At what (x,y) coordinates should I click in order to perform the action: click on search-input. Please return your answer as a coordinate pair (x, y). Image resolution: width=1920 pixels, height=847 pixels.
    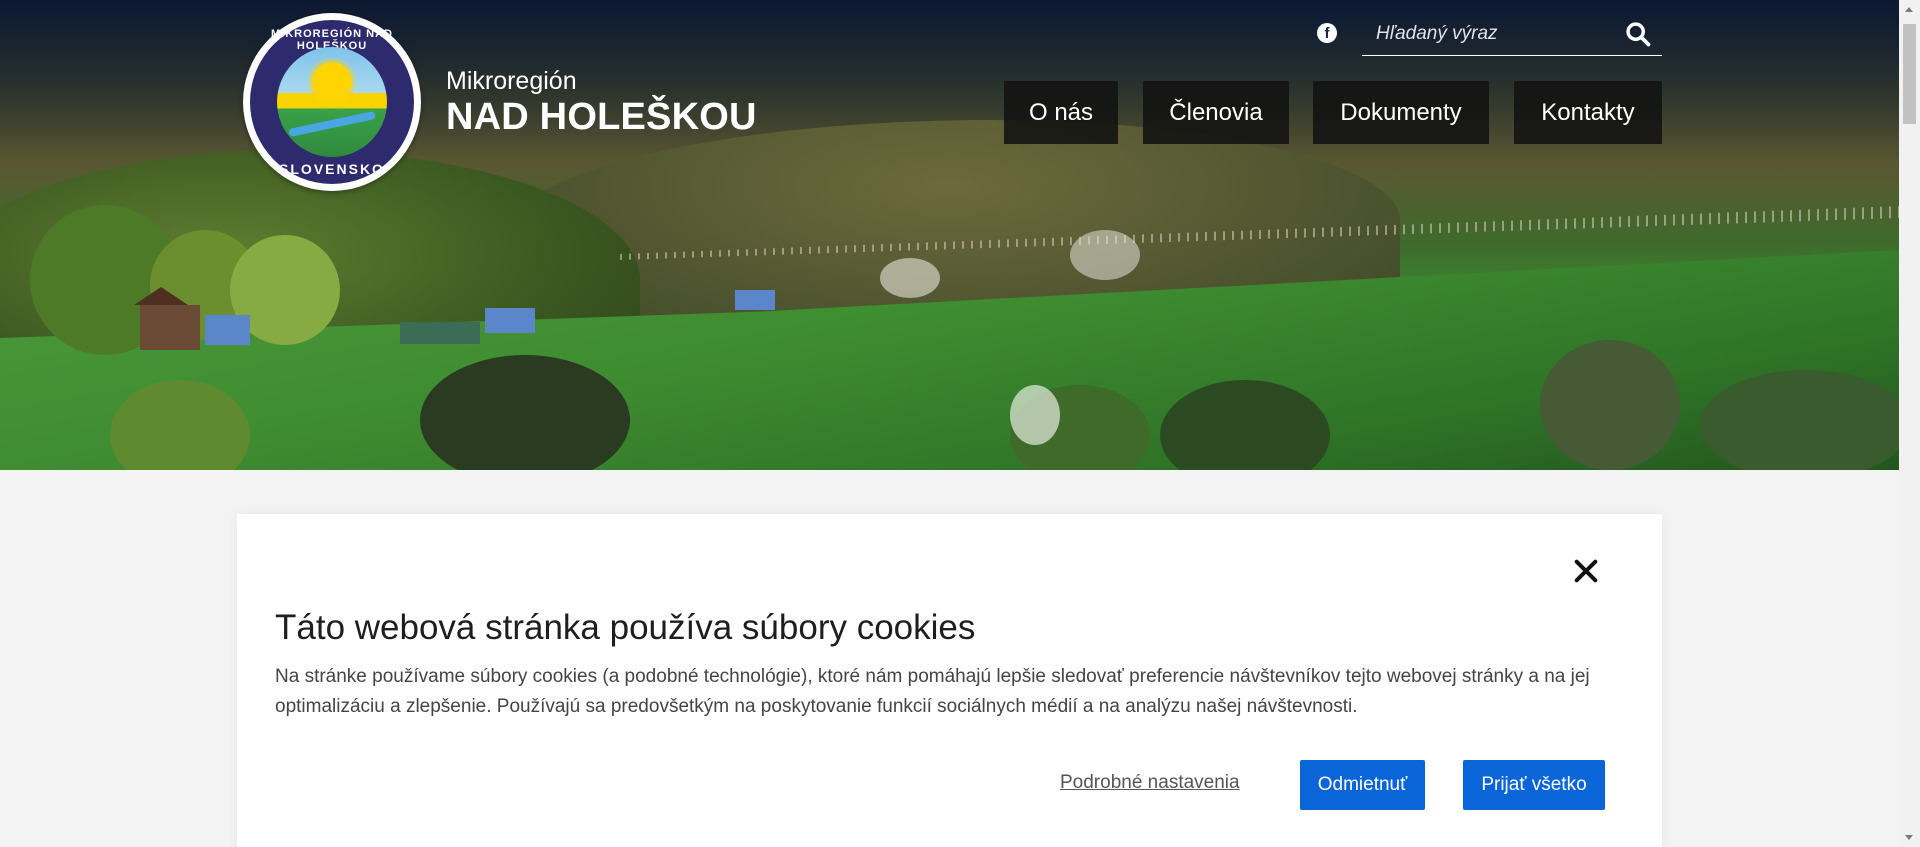
    Looking at the image, I should click on (1487, 34).